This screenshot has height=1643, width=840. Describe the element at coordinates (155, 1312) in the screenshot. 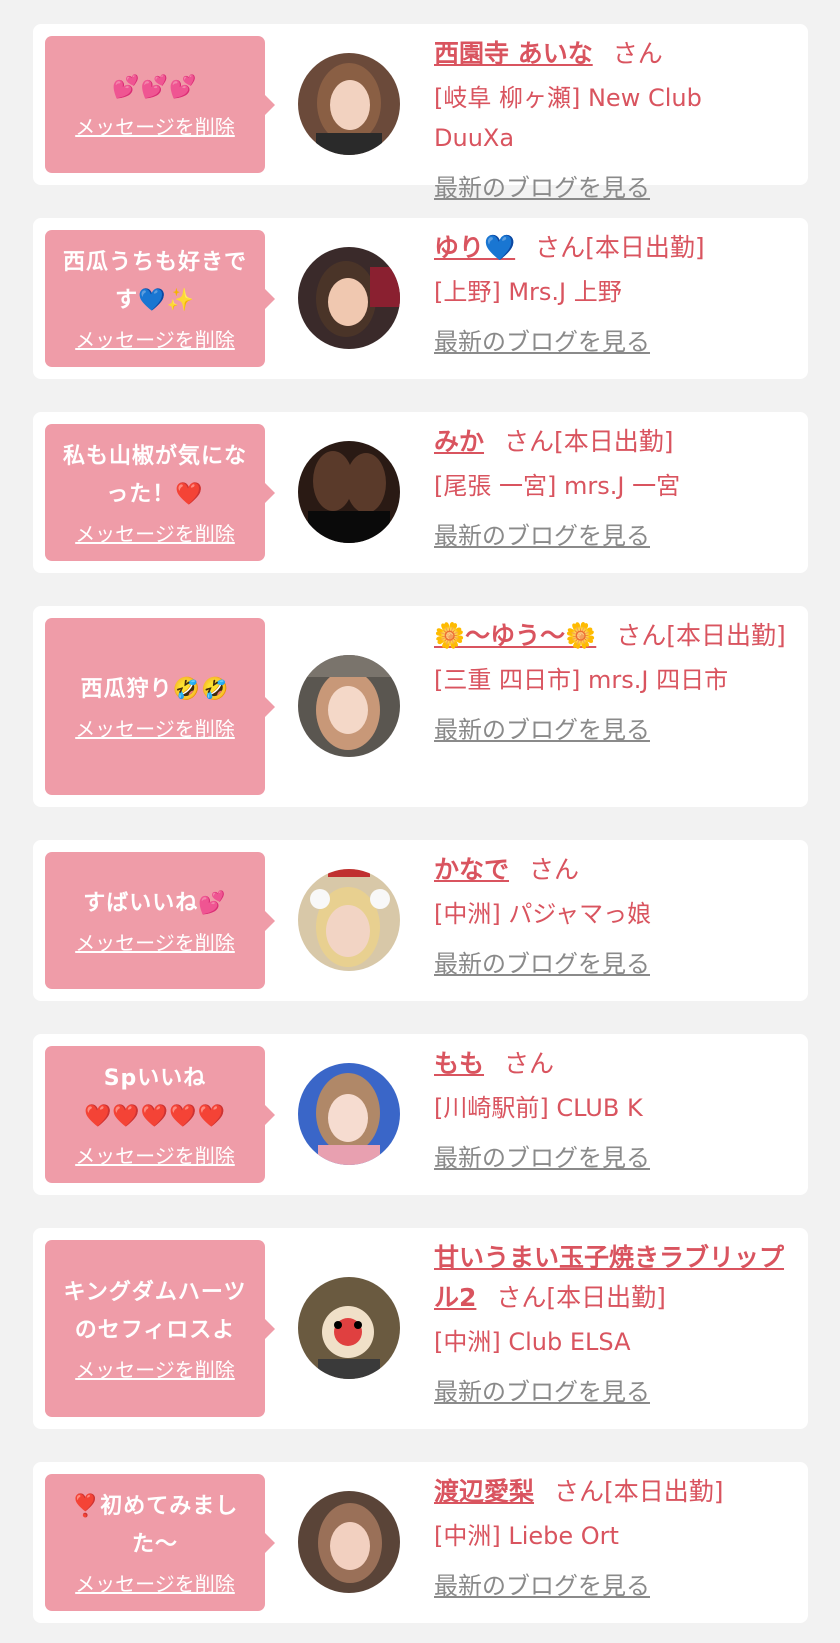

I see `message-text: キングダムハーツ のセフィロスよ` at that location.